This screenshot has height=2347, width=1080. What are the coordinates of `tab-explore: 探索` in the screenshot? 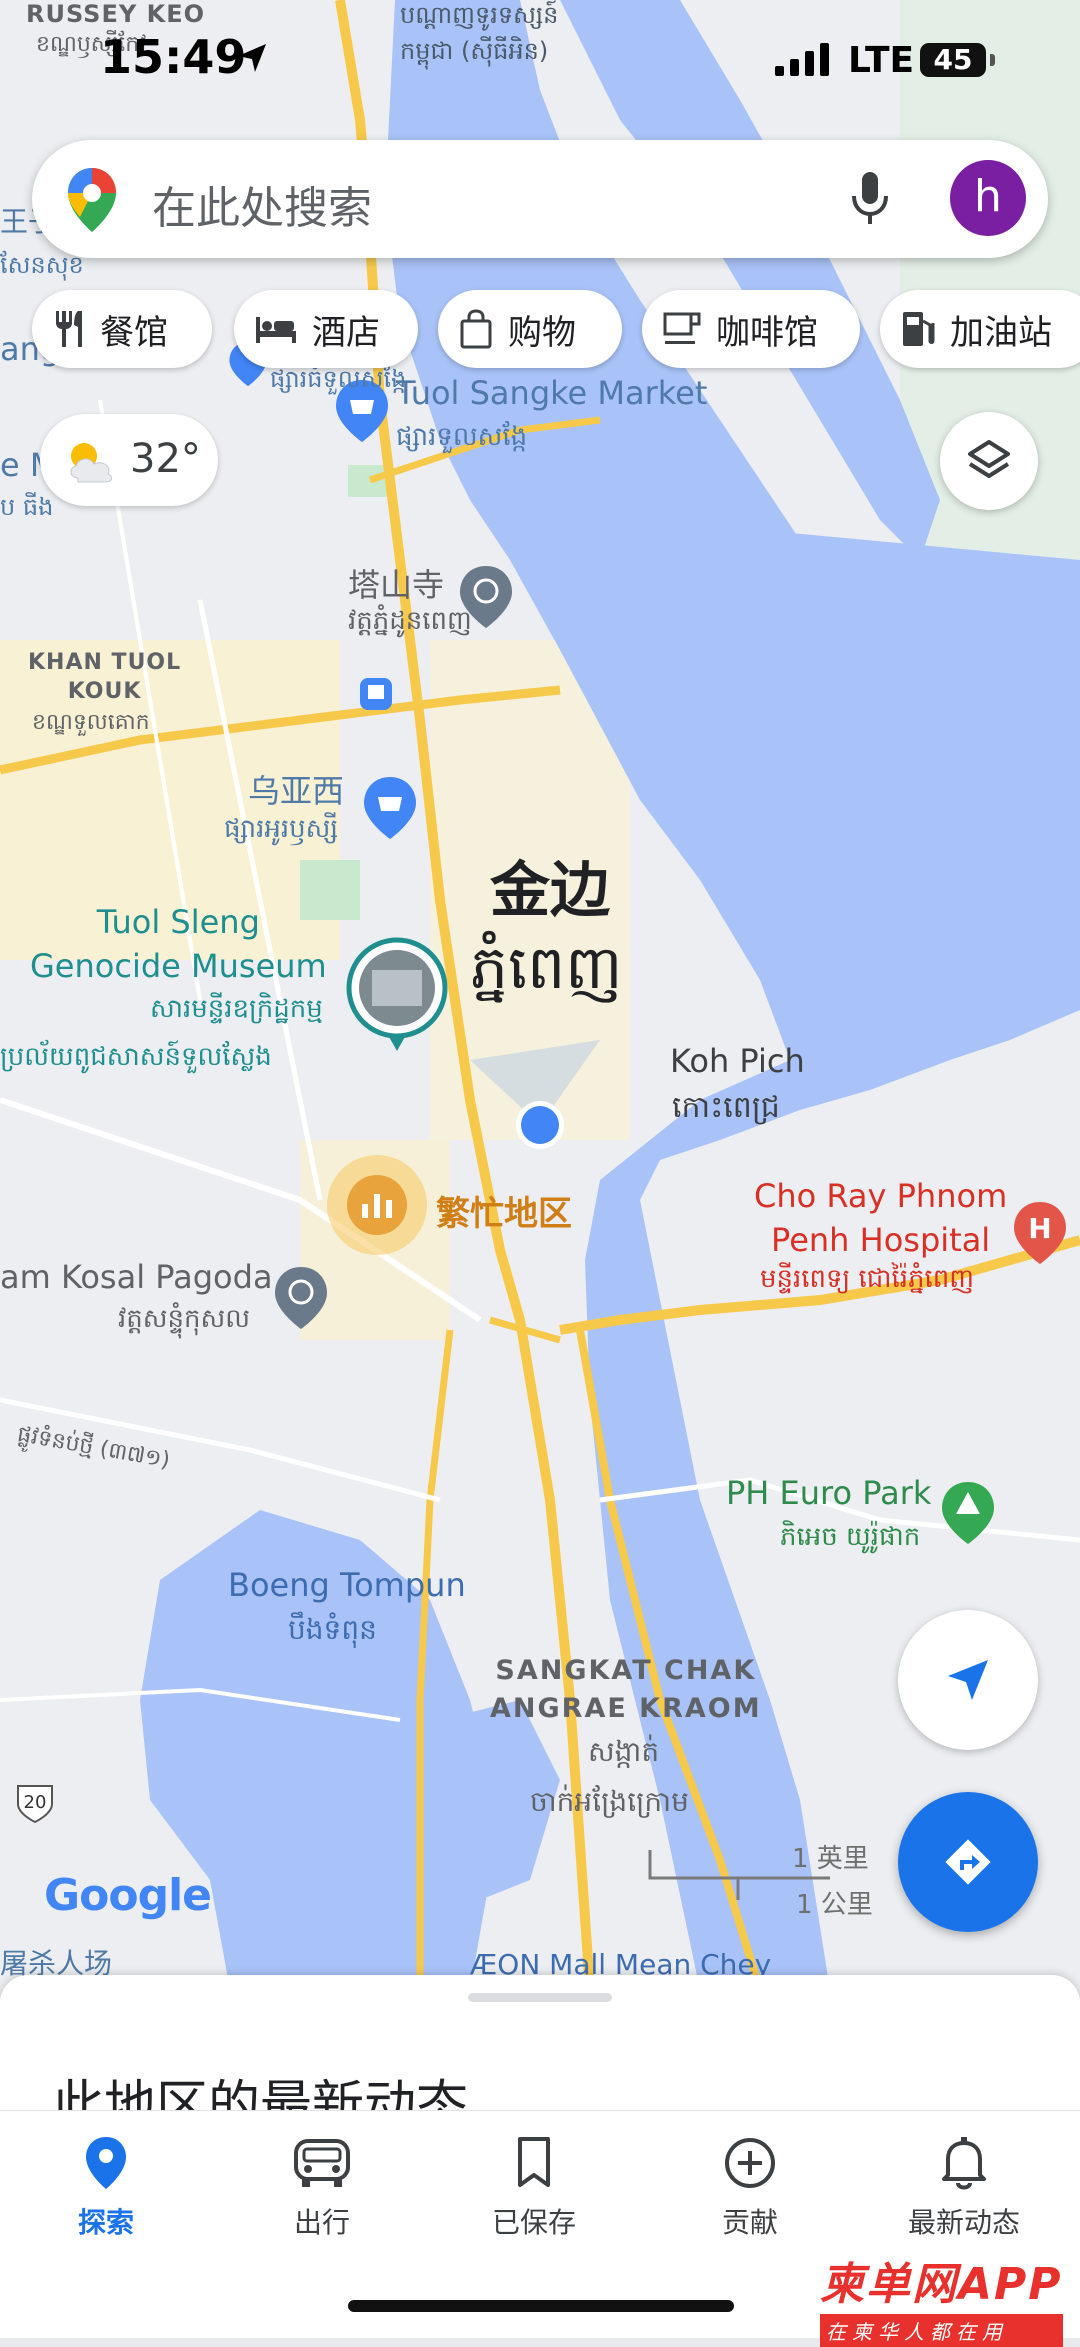 It's located at (106, 2188).